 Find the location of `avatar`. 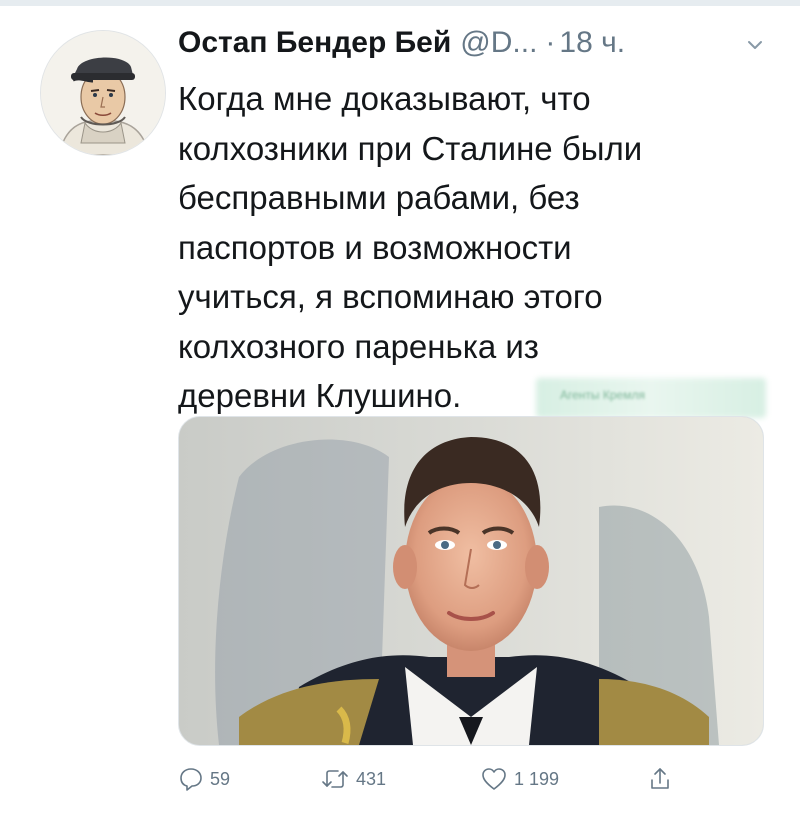

avatar is located at coordinates (103, 93).